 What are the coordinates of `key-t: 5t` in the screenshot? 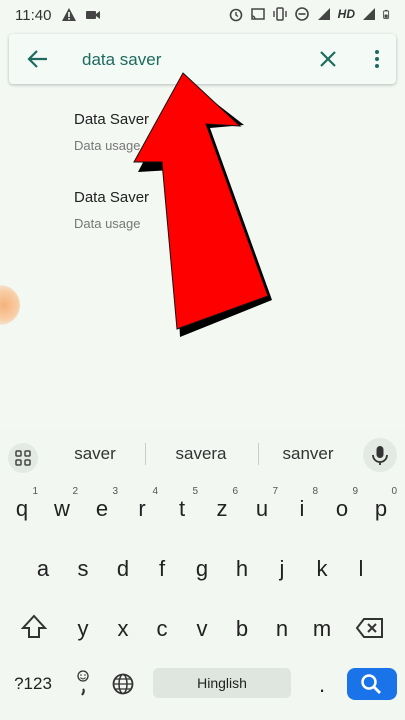 It's located at (182, 504).